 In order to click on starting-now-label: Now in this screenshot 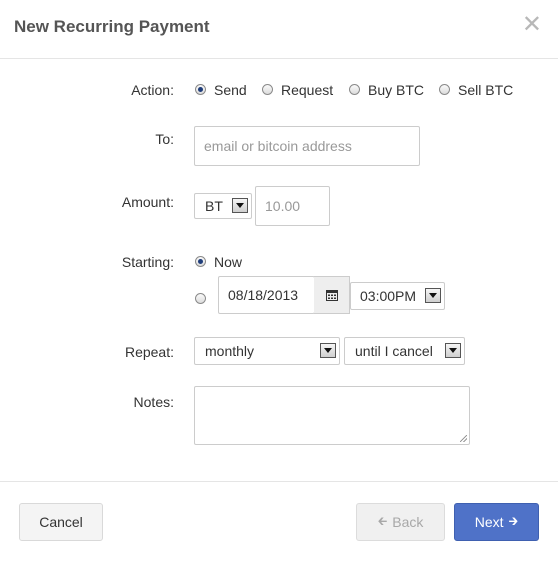, I will do `click(228, 262)`.